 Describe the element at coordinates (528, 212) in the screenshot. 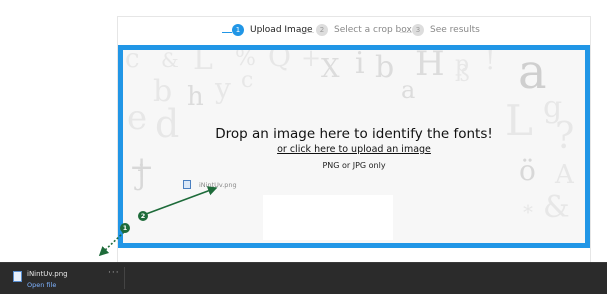

I see `background-glyph: *` at that location.